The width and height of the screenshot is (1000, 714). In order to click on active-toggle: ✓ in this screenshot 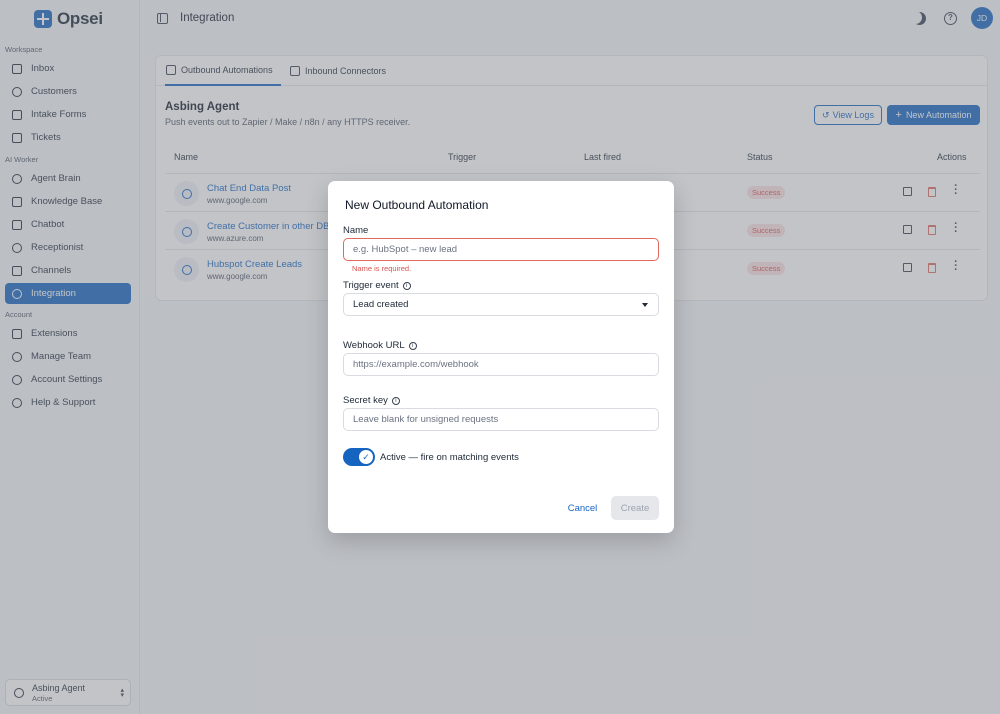, I will do `click(359, 457)`.